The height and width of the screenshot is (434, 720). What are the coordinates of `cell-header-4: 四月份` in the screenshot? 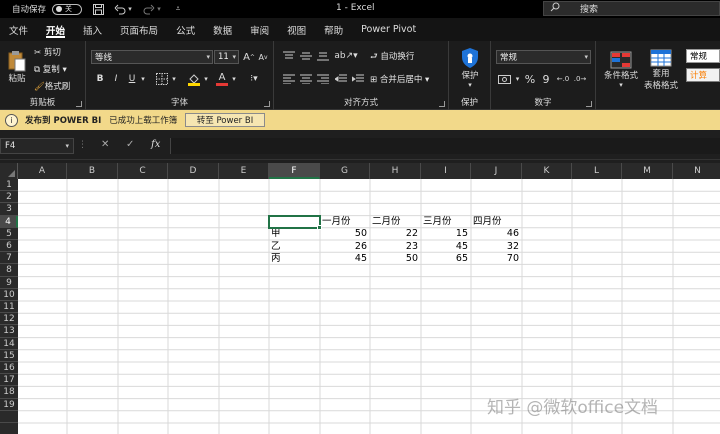 It's located at (487, 222).